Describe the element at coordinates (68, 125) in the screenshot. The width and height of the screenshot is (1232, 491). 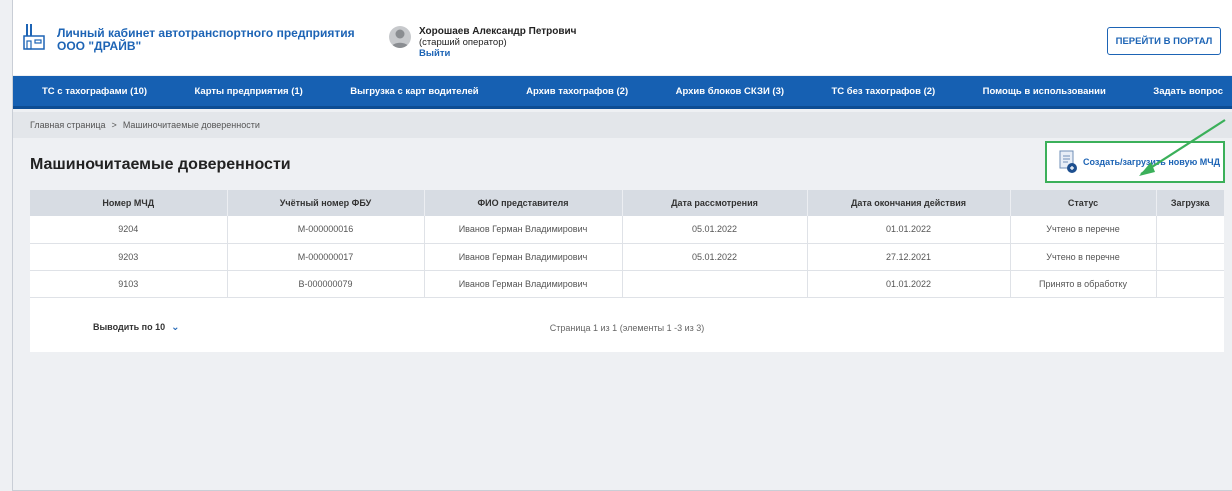
I see `breadcrumb-home-link: Главная страница` at that location.